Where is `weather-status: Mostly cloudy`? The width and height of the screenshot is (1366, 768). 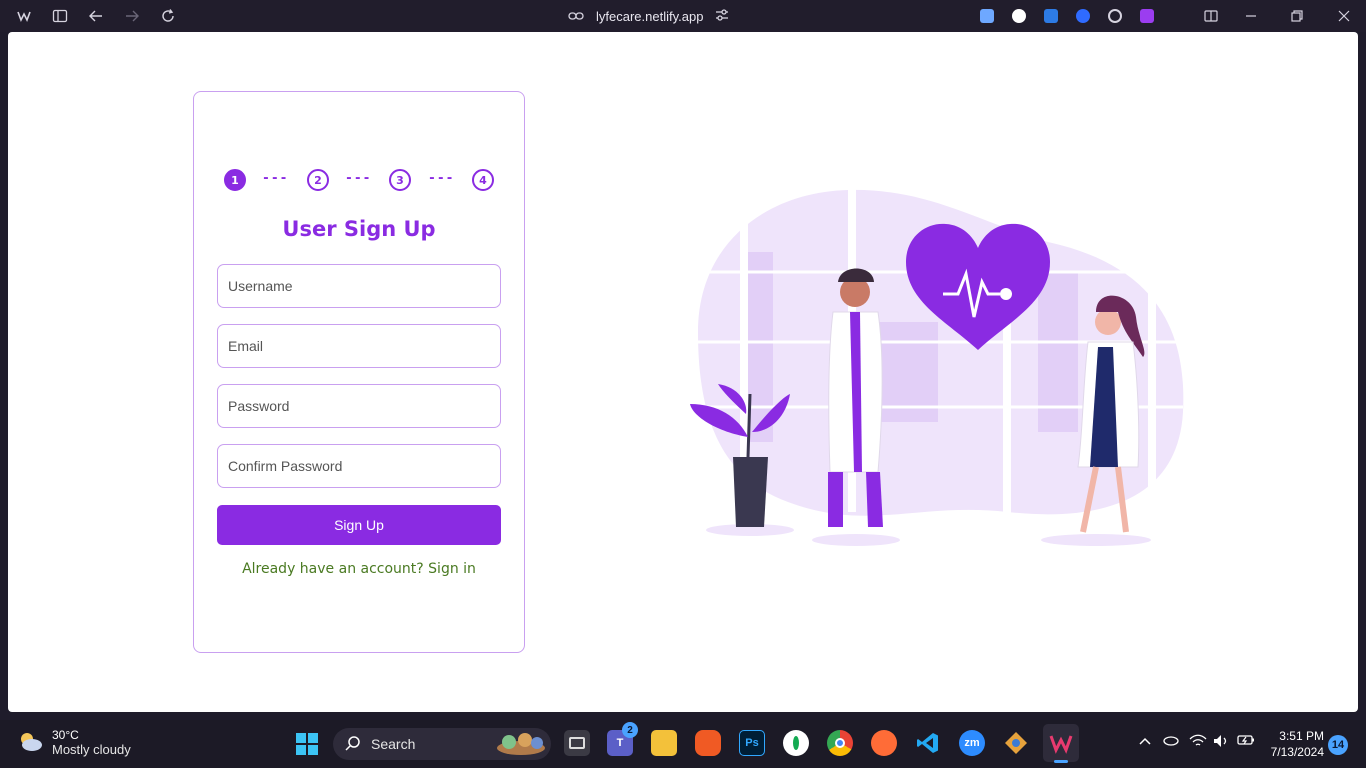 weather-status: Mostly cloudy is located at coordinates (91, 749).